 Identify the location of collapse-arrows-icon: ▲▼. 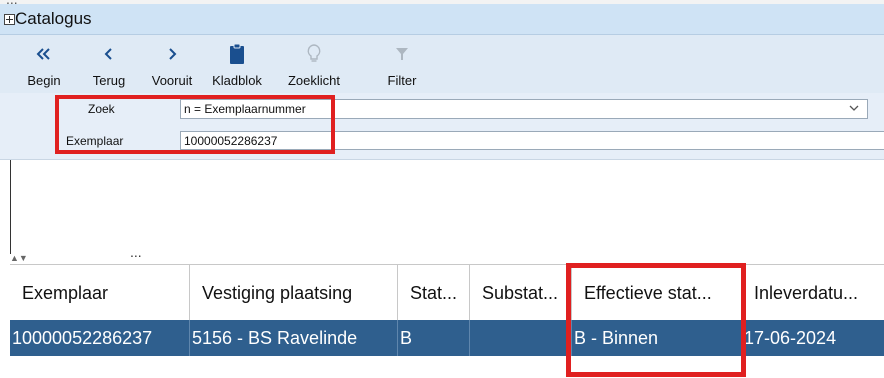
(19, 258).